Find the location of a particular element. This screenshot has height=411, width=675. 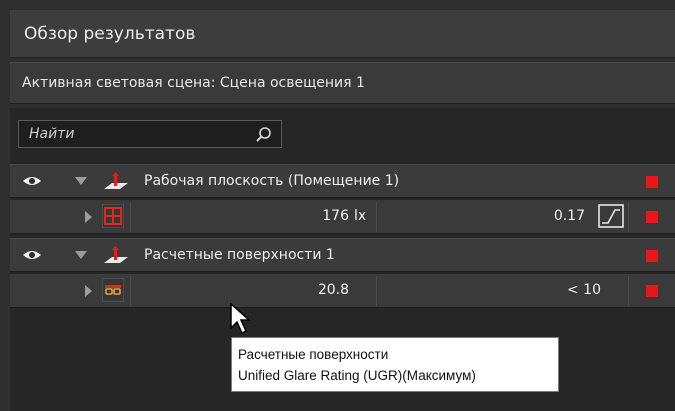

grid-icon-box is located at coordinates (113, 216).